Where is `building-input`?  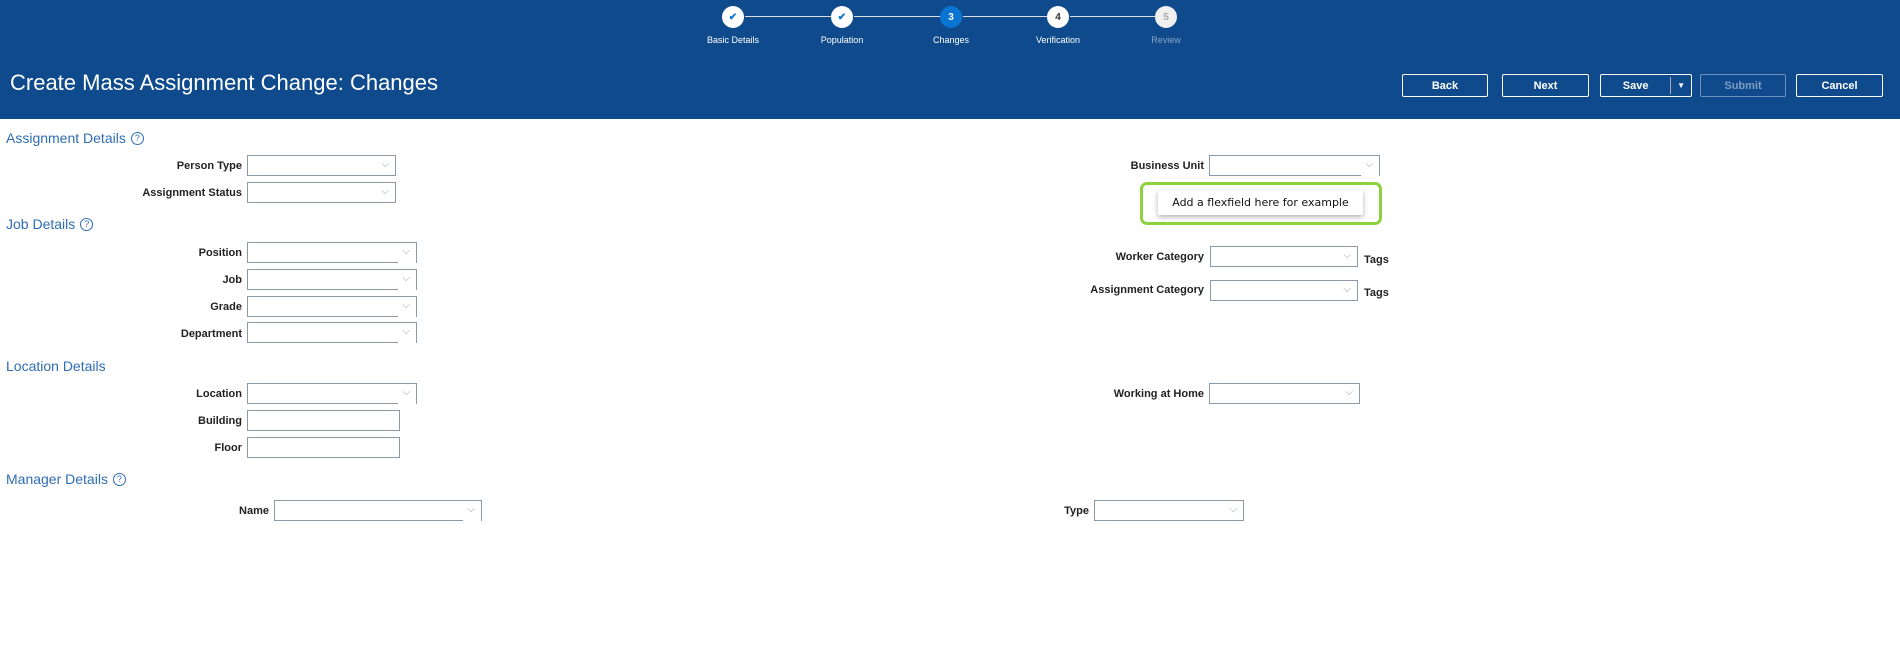 building-input is located at coordinates (323, 420).